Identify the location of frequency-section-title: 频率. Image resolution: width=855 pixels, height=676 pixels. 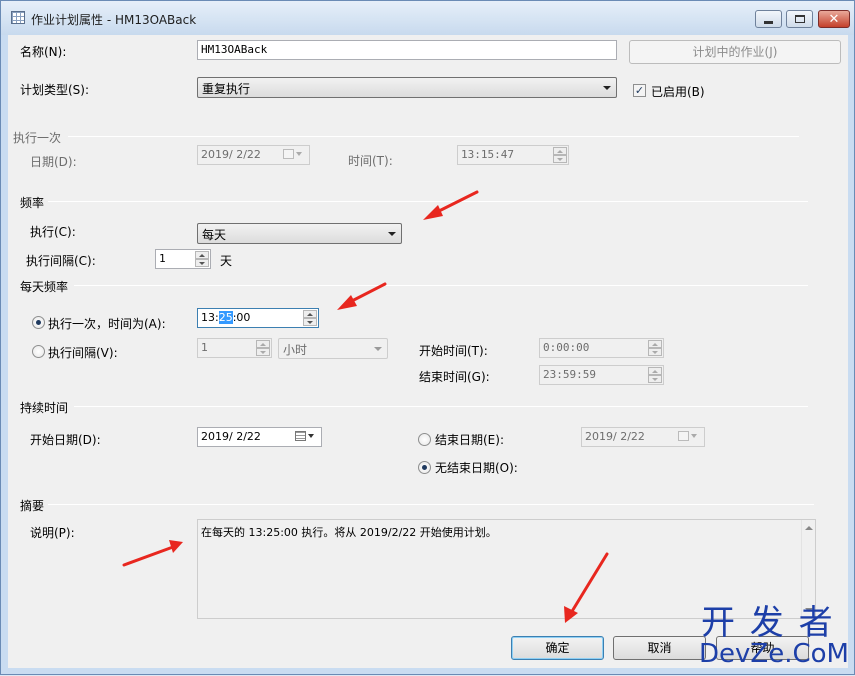
(32, 203).